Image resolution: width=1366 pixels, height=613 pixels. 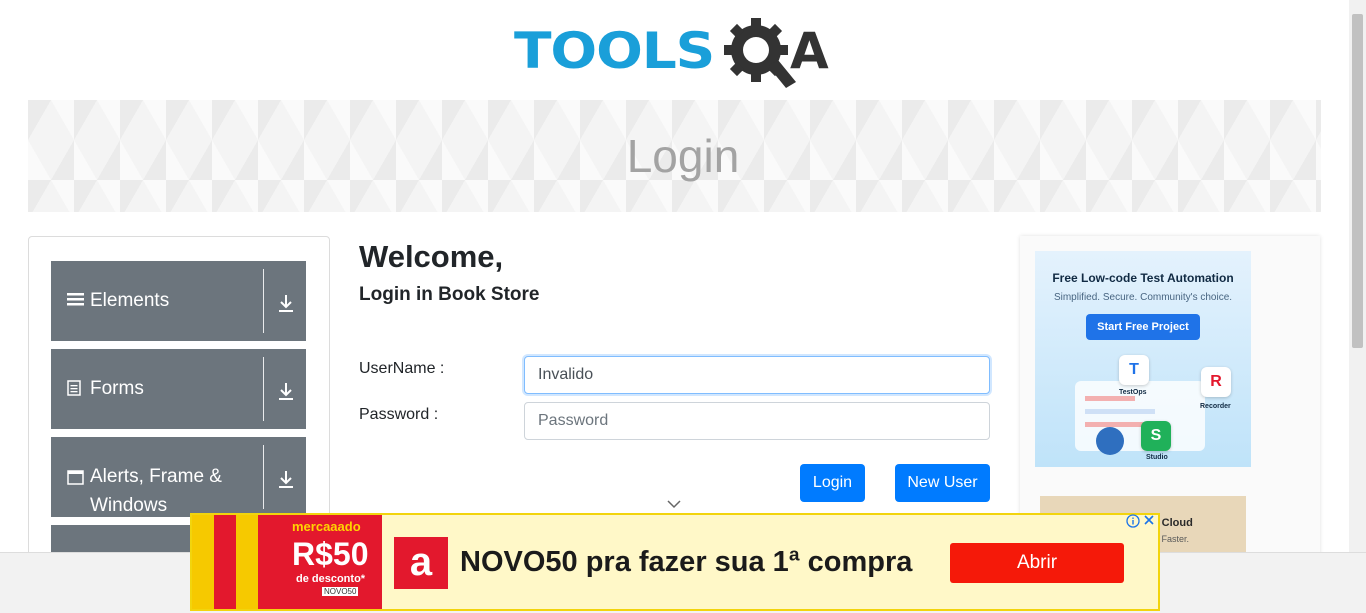 I want to click on toolsqa-logo: TOOLS A, so click(x=676, y=53).